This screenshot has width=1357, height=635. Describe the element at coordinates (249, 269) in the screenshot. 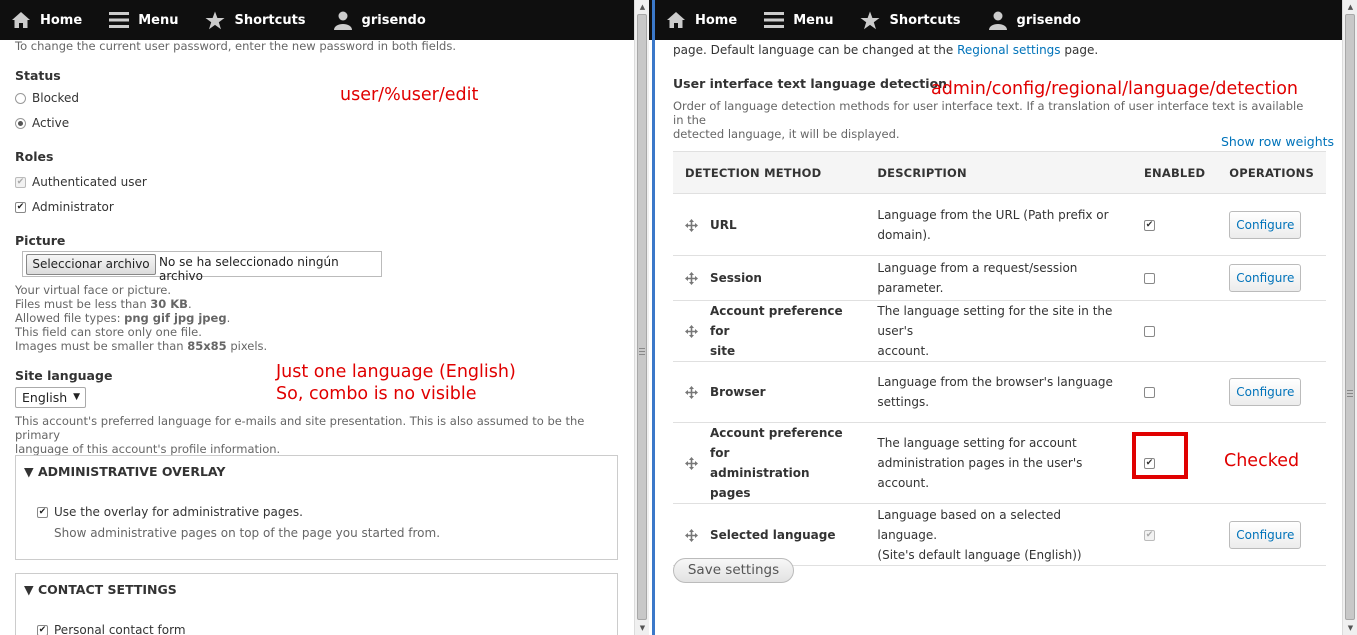

I see `no-file-text: No se ha seleccionado ningún archivo` at that location.